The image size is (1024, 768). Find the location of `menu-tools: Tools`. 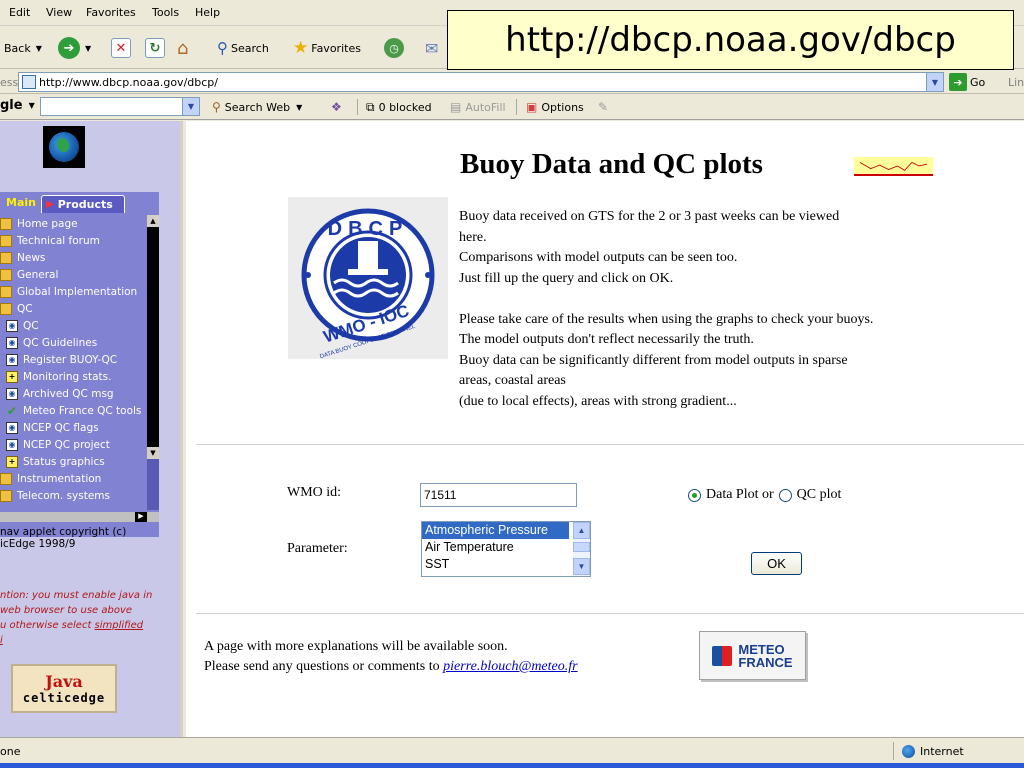

menu-tools: Tools is located at coordinates (165, 12).